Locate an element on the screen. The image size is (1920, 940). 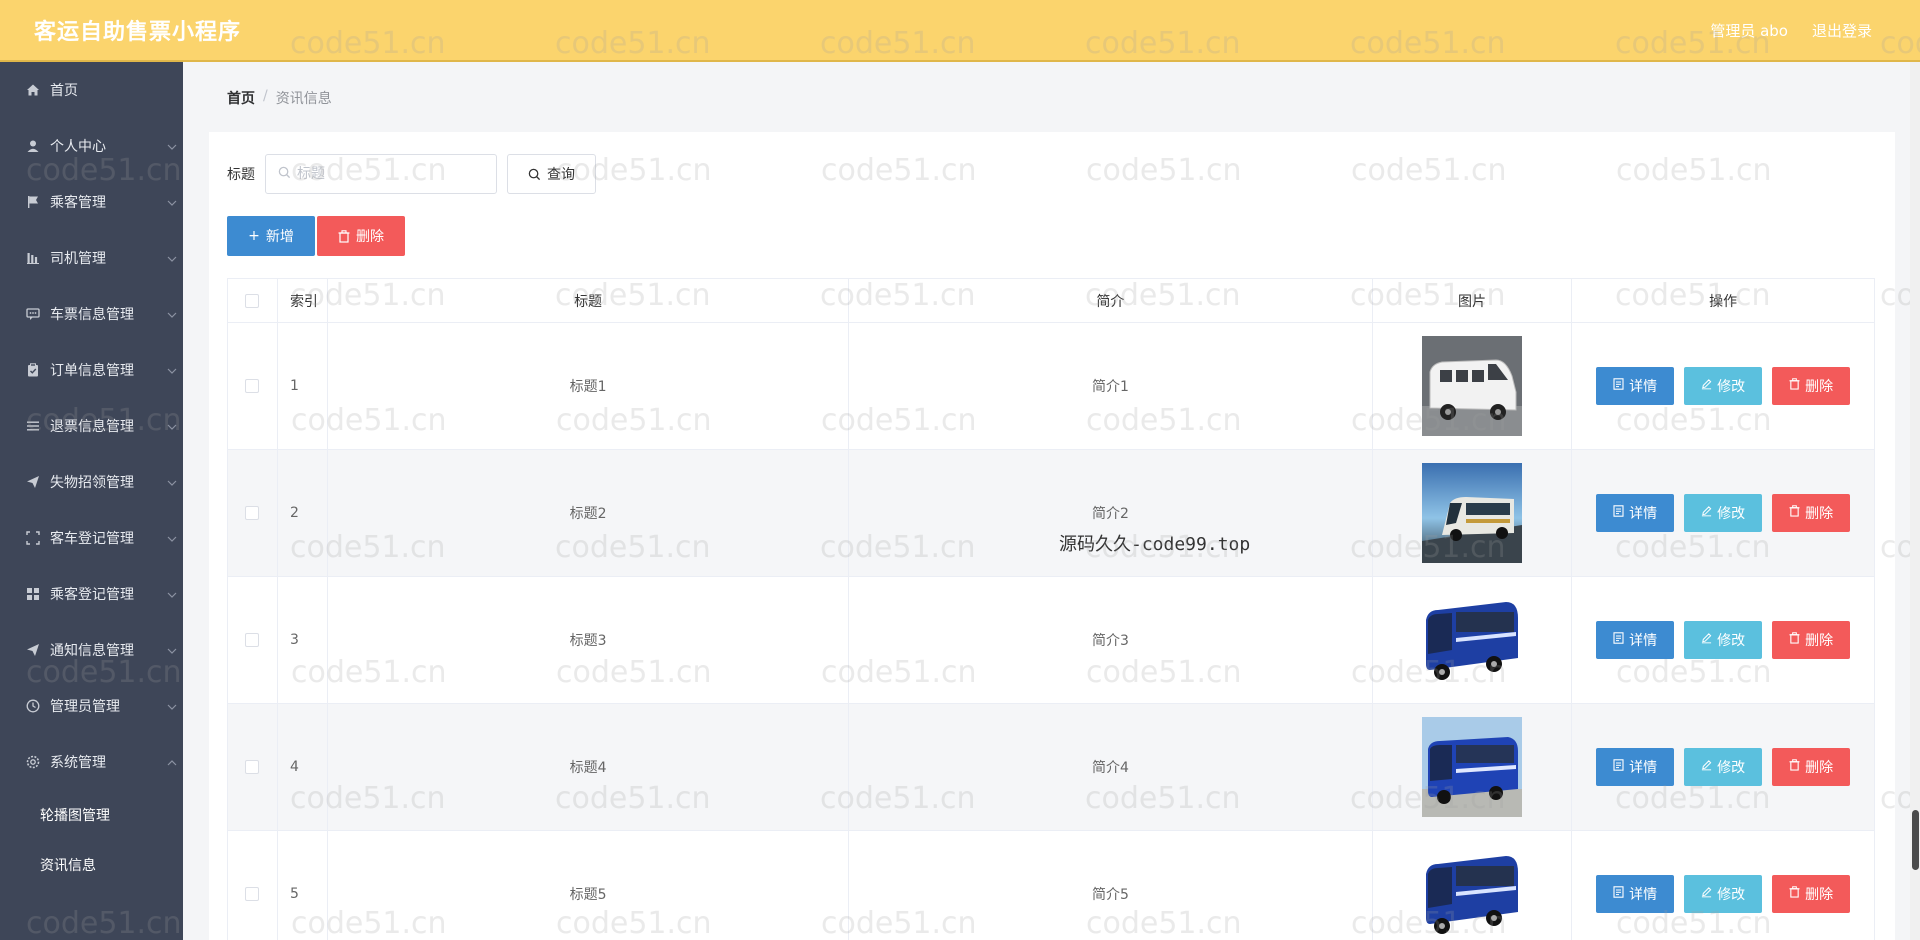
row-index: 1 is located at coordinates (303, 386).